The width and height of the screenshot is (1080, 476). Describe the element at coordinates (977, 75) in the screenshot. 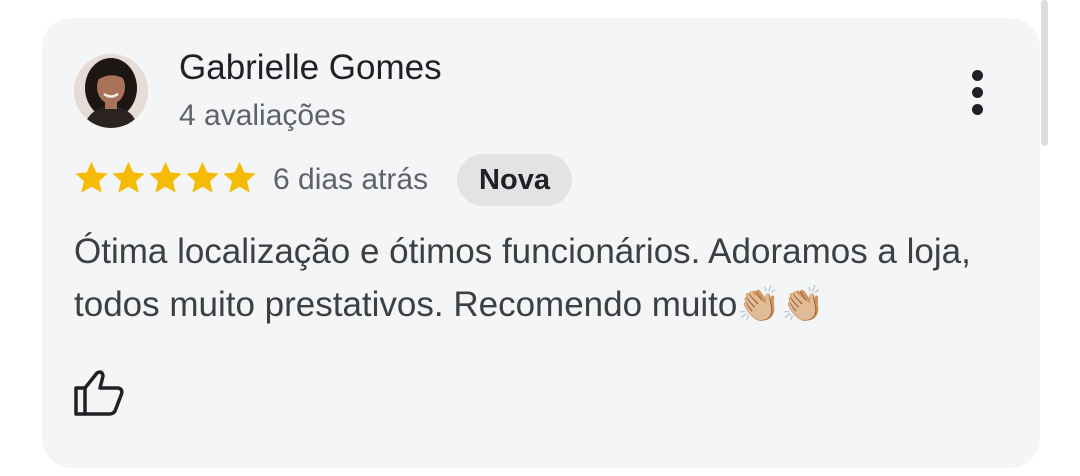

I see `more-vert-icon-dot-top` at that location.